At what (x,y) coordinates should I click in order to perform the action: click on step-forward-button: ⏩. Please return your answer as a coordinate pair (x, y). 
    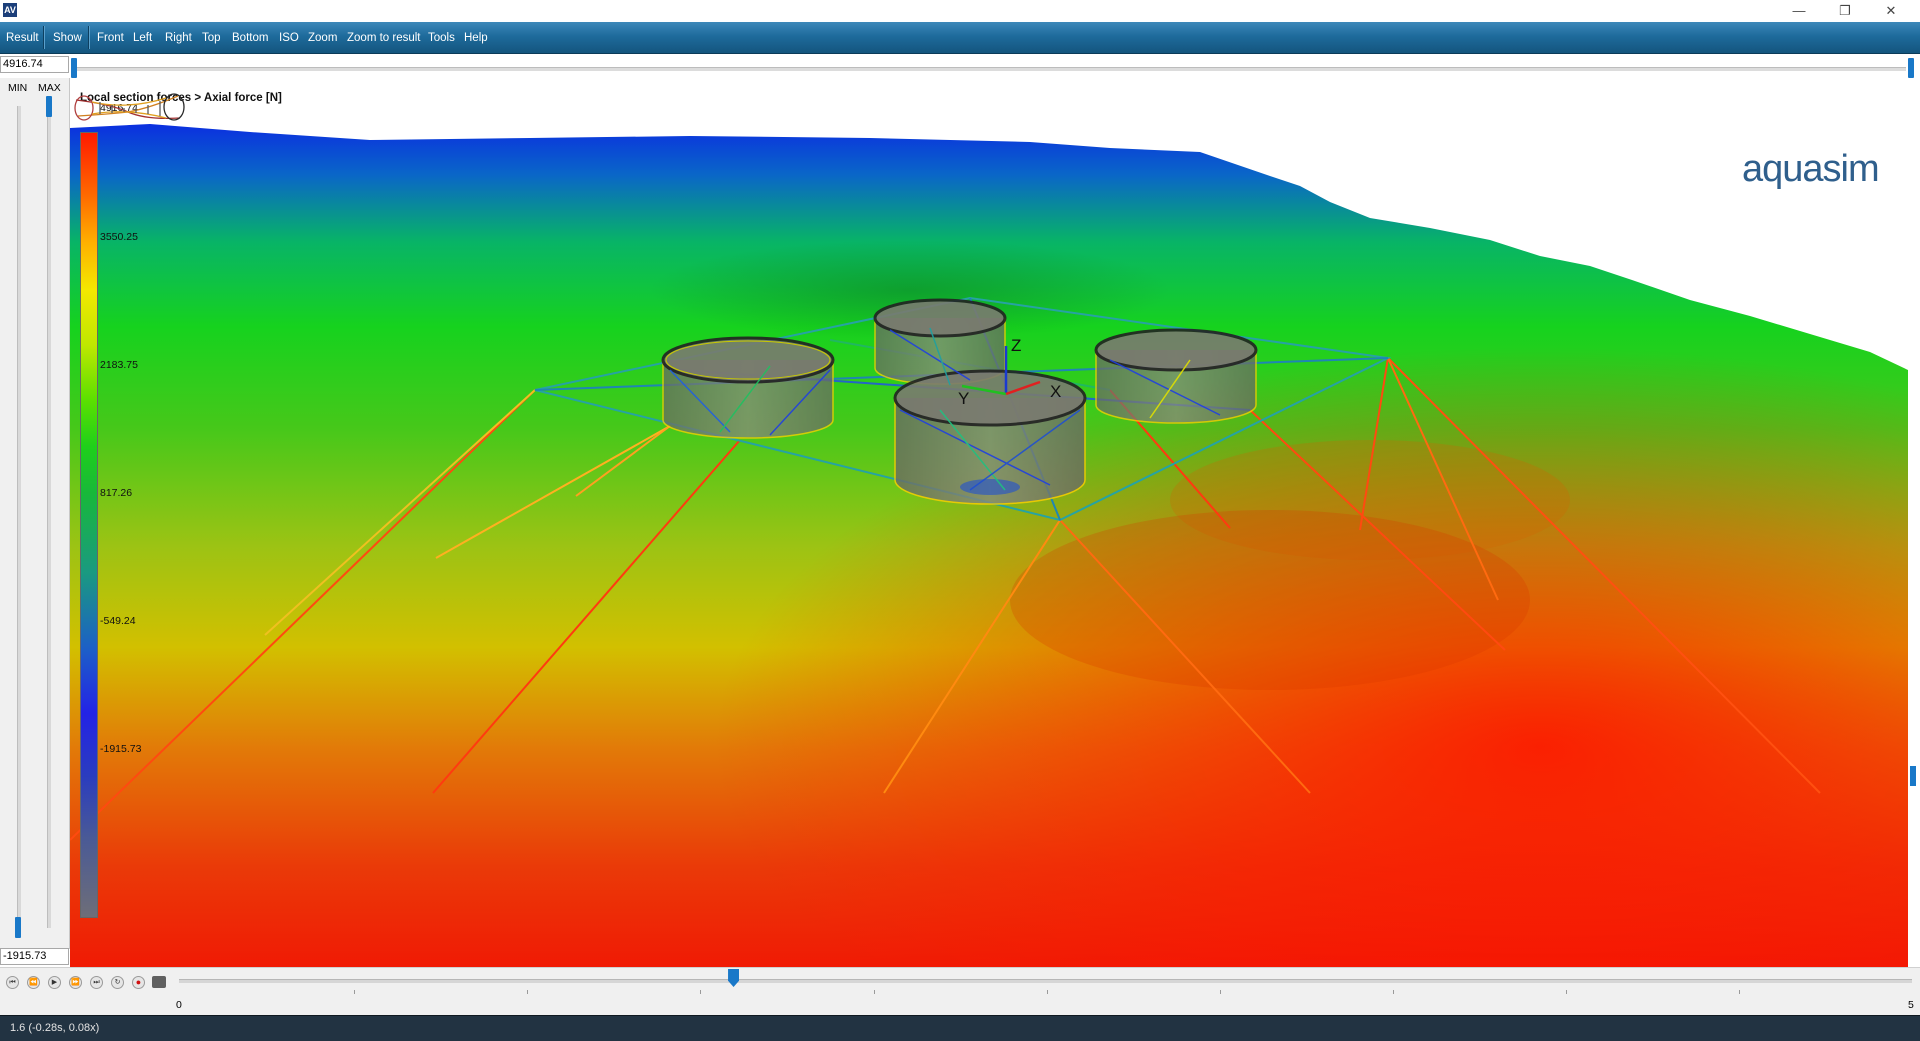
    Looking at the image, I should click on (75, 982).